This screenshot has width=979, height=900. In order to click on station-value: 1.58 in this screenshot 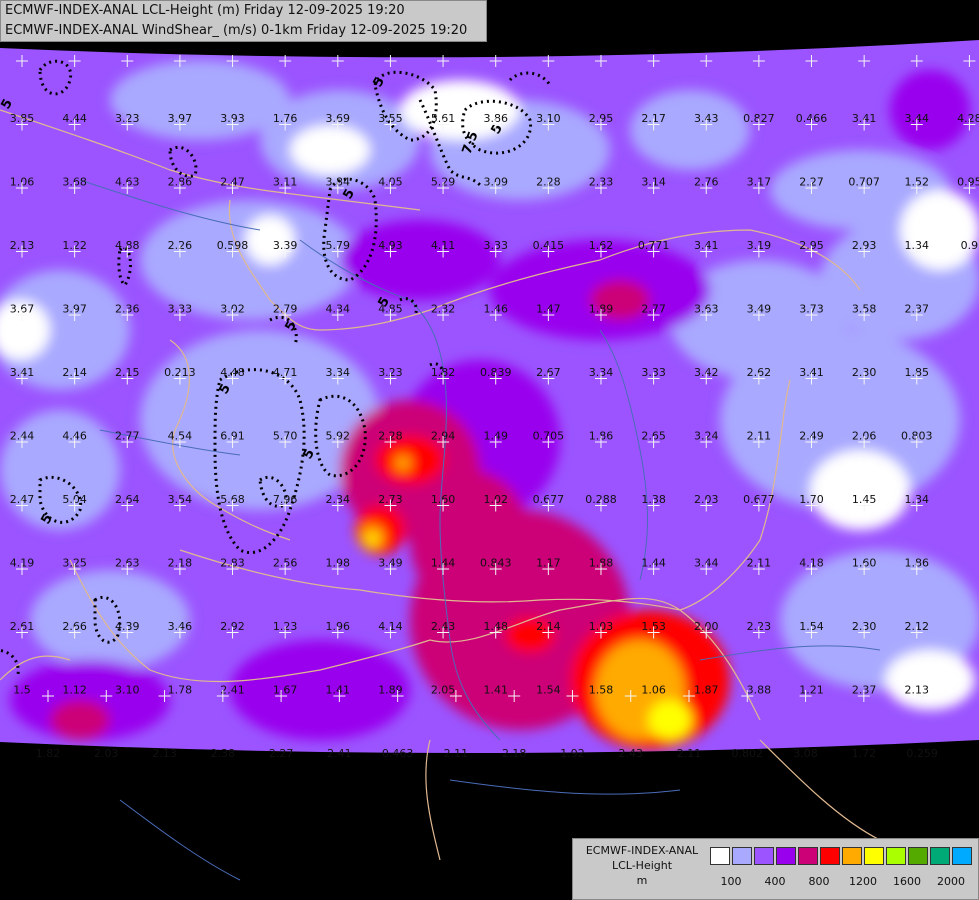, I will do `click(601, 690)`.